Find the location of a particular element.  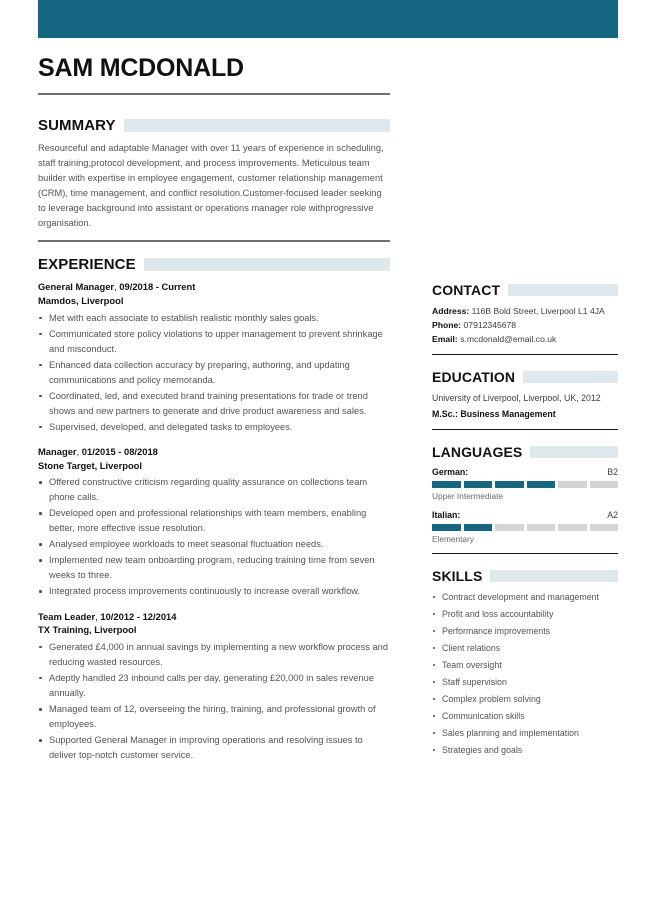

contact-address-label: Address: is located at coordinates (451, 311).